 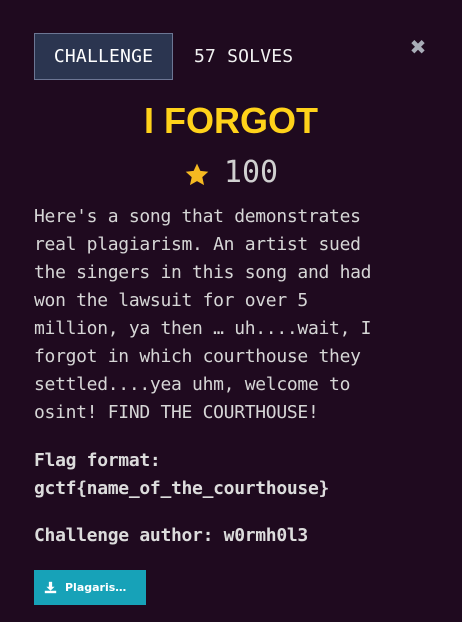 I want to click on challenge-points: 100, so click(x=231, y=173).